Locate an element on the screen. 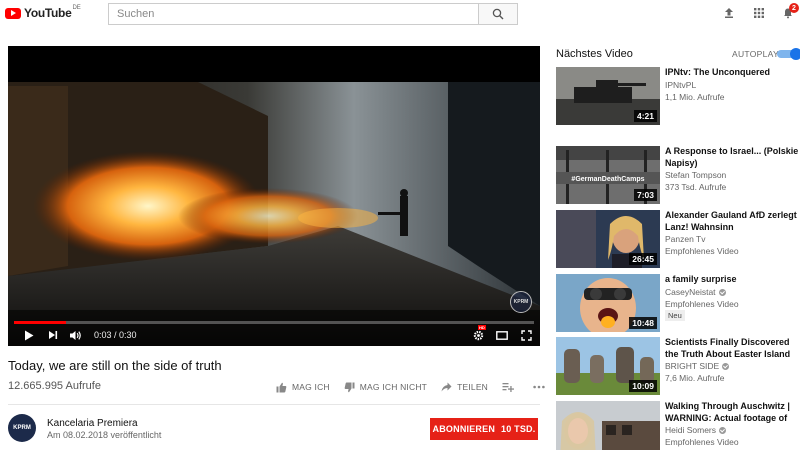 The height and width of the screenshot is (450, 800). time-display: 0:03 / 0:30 is located at coordinates (115, 335).